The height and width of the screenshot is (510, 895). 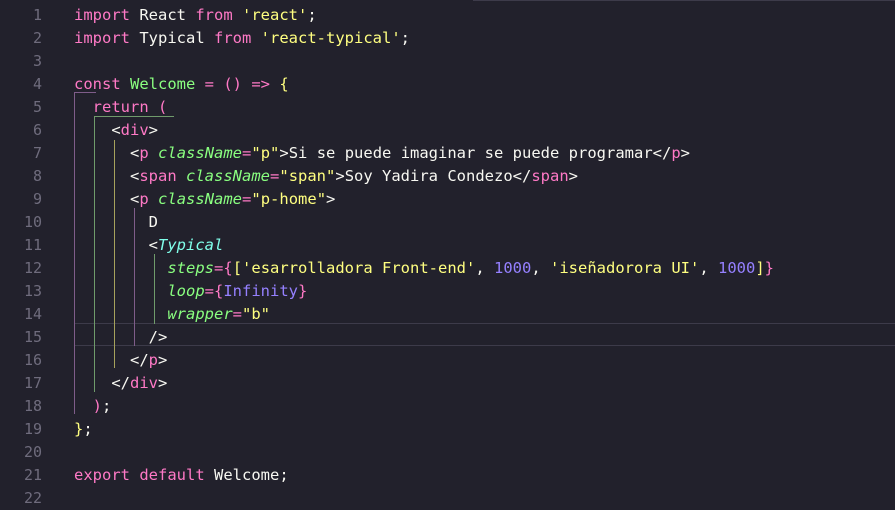 What do you see at coordinates (484, 15) in the screenshot?
I see `code-line: import React from 'react';` at bounding box center [484, 15].